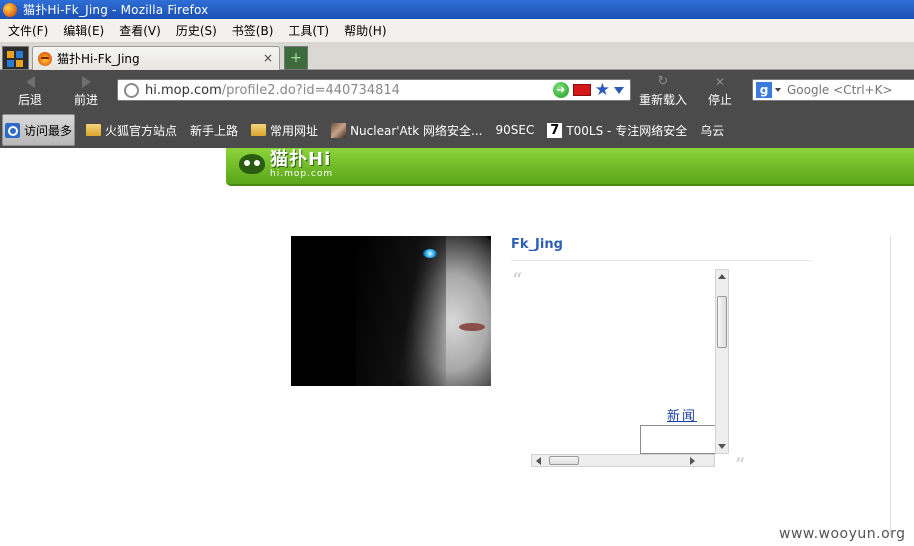  I want to click on menu-tools: 工具(T), so click(308, 30).